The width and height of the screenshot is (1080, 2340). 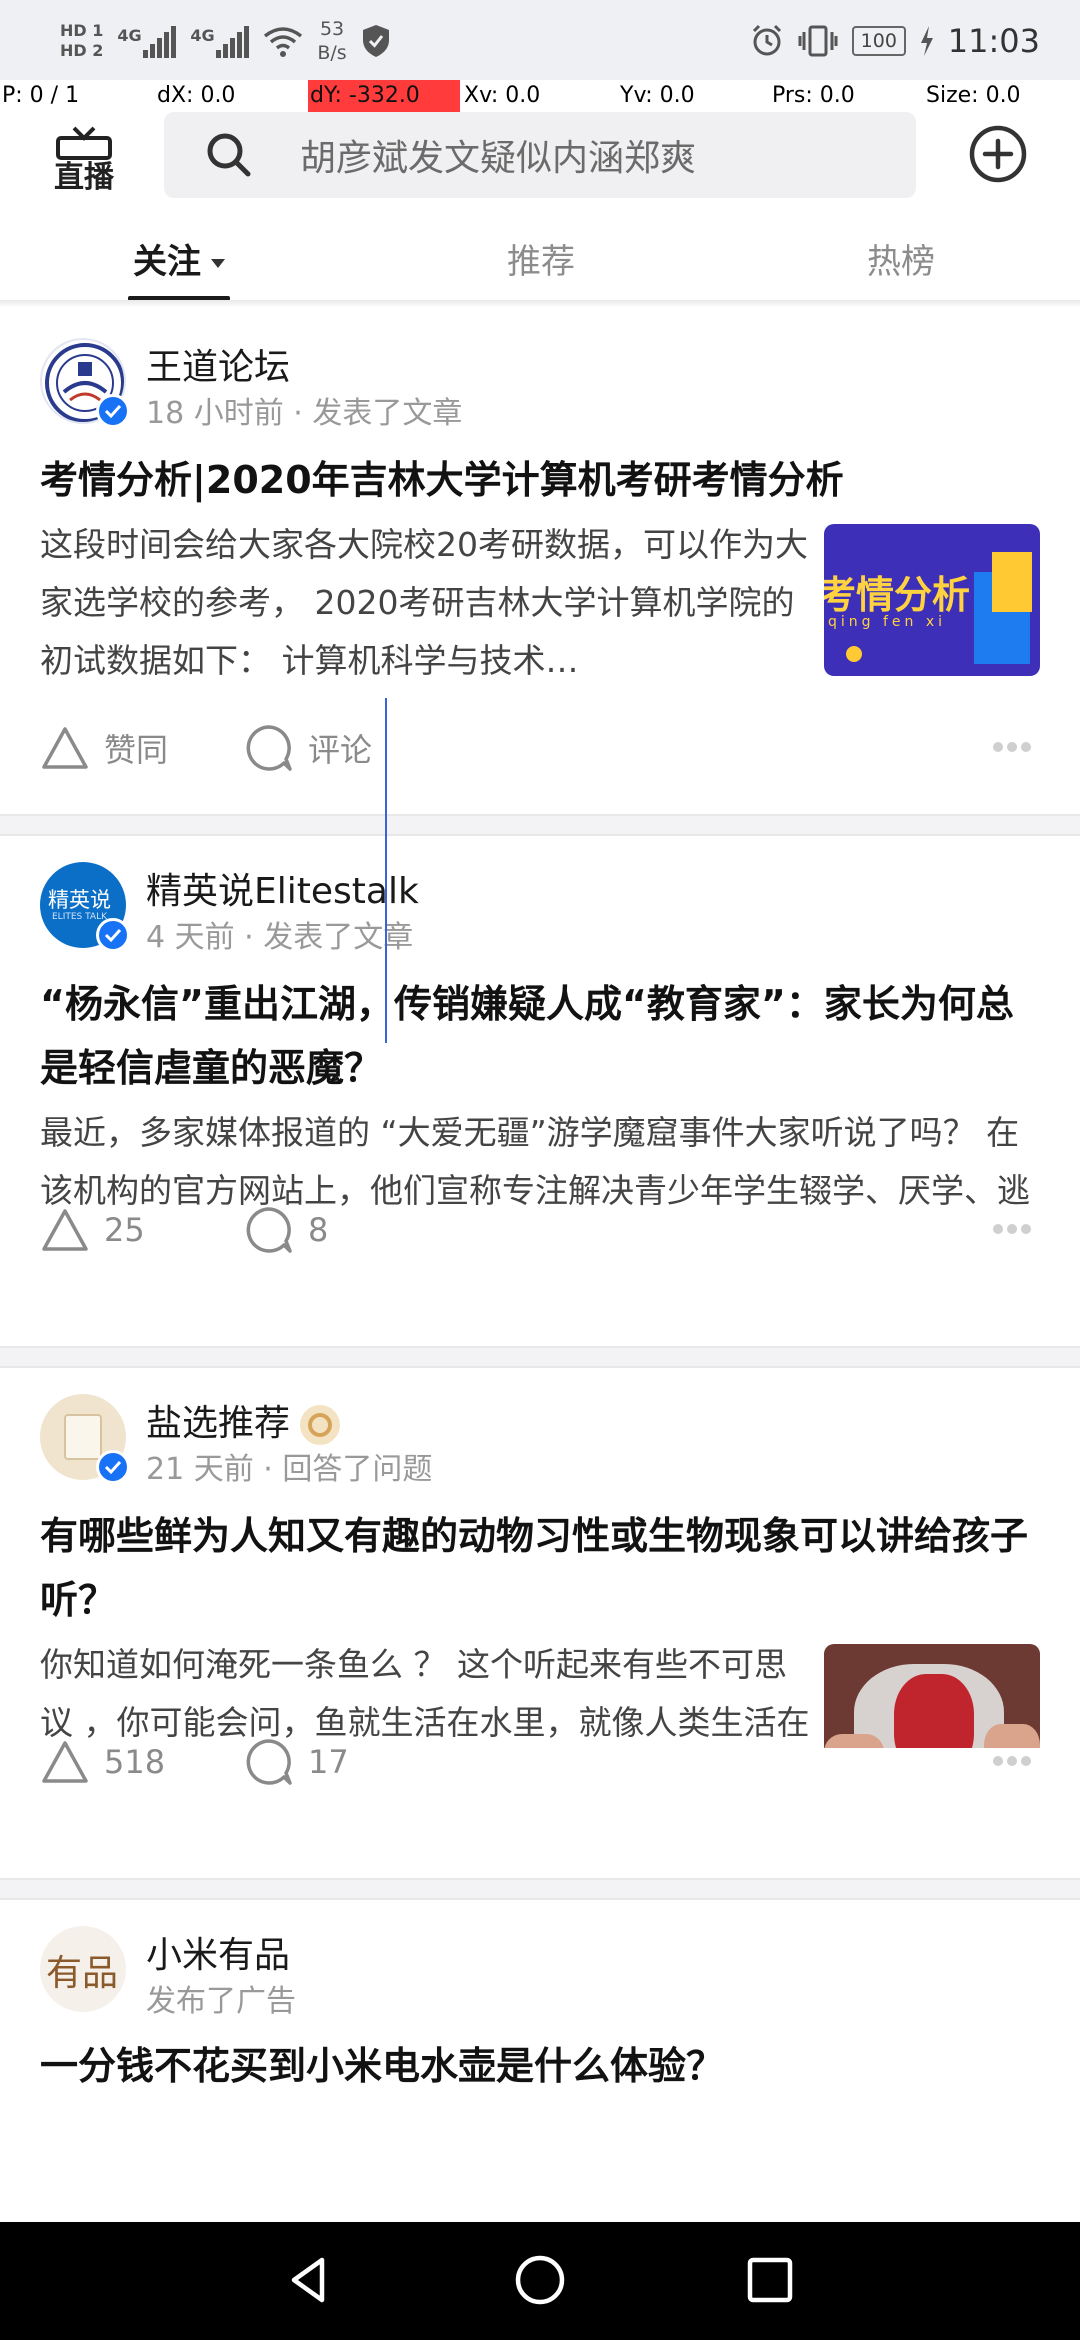 What do you see at coordinates (221, 2001) in the screenshot?
I see `post-meta: 发布了广告` at bounding box center [221, 2001].